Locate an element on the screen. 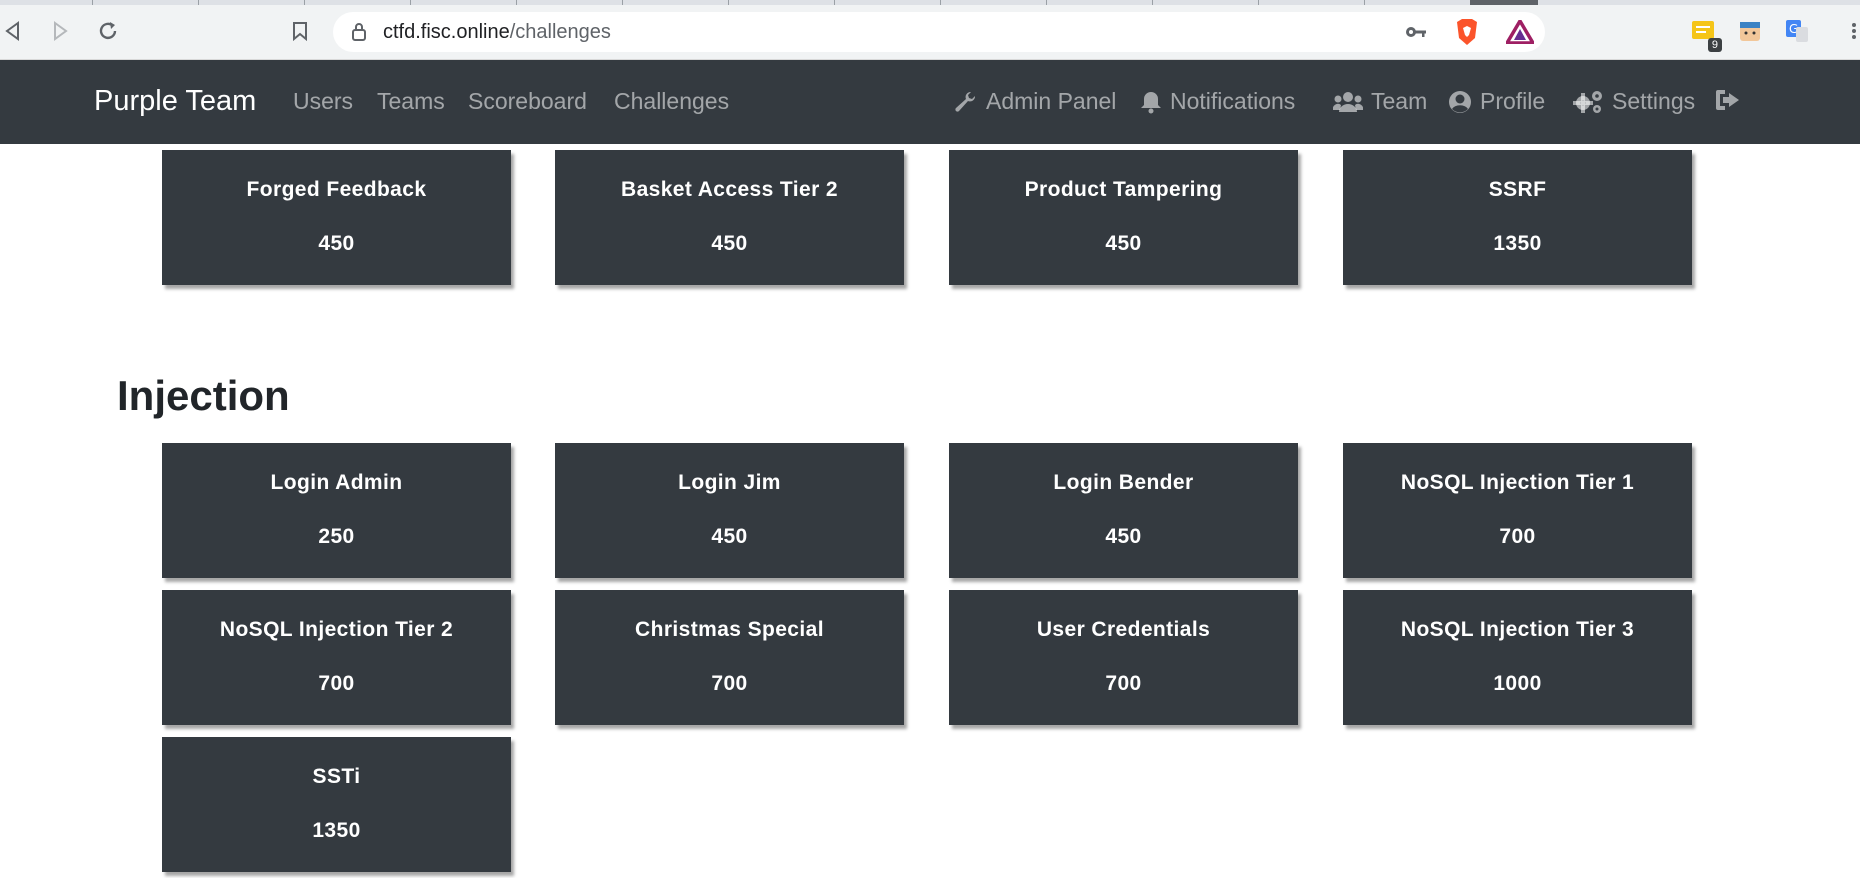 Image resolution: width=1860 pixels, height=878 pixels. brand-link: Purple Team is located at coordinates (175, 101).